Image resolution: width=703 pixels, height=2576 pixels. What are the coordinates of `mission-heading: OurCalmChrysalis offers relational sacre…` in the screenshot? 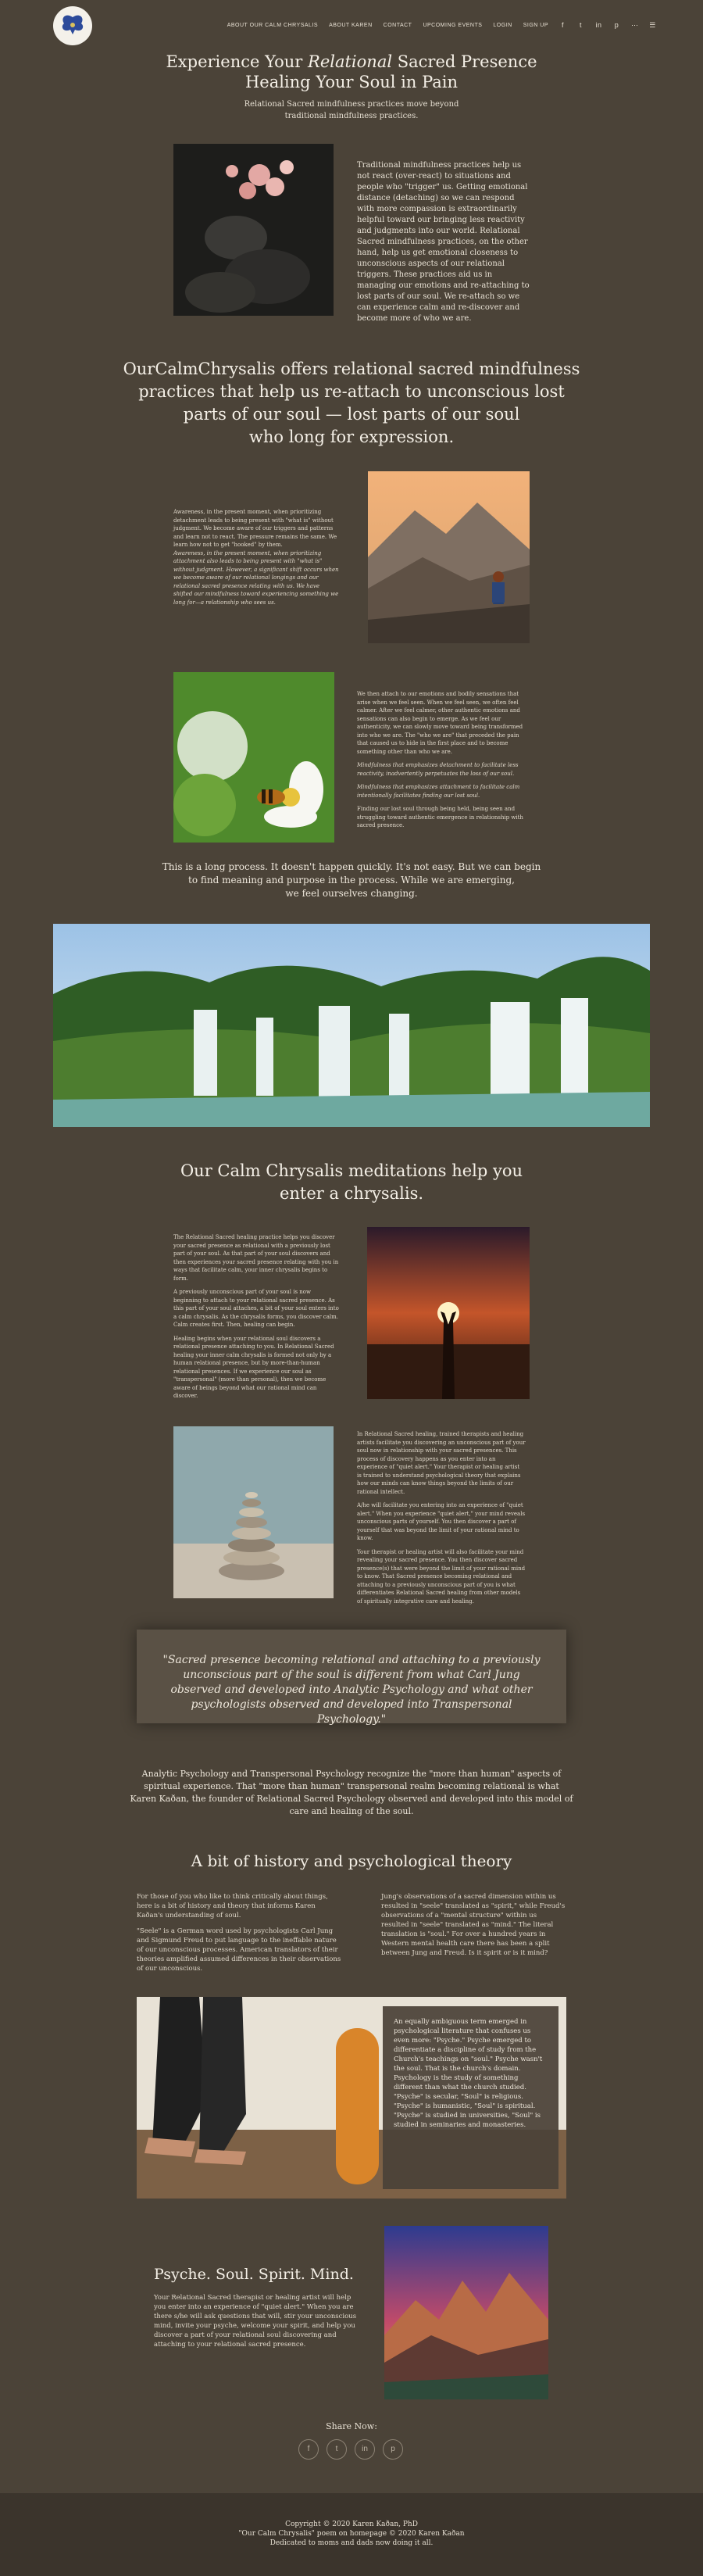 It's located at (351, 403).